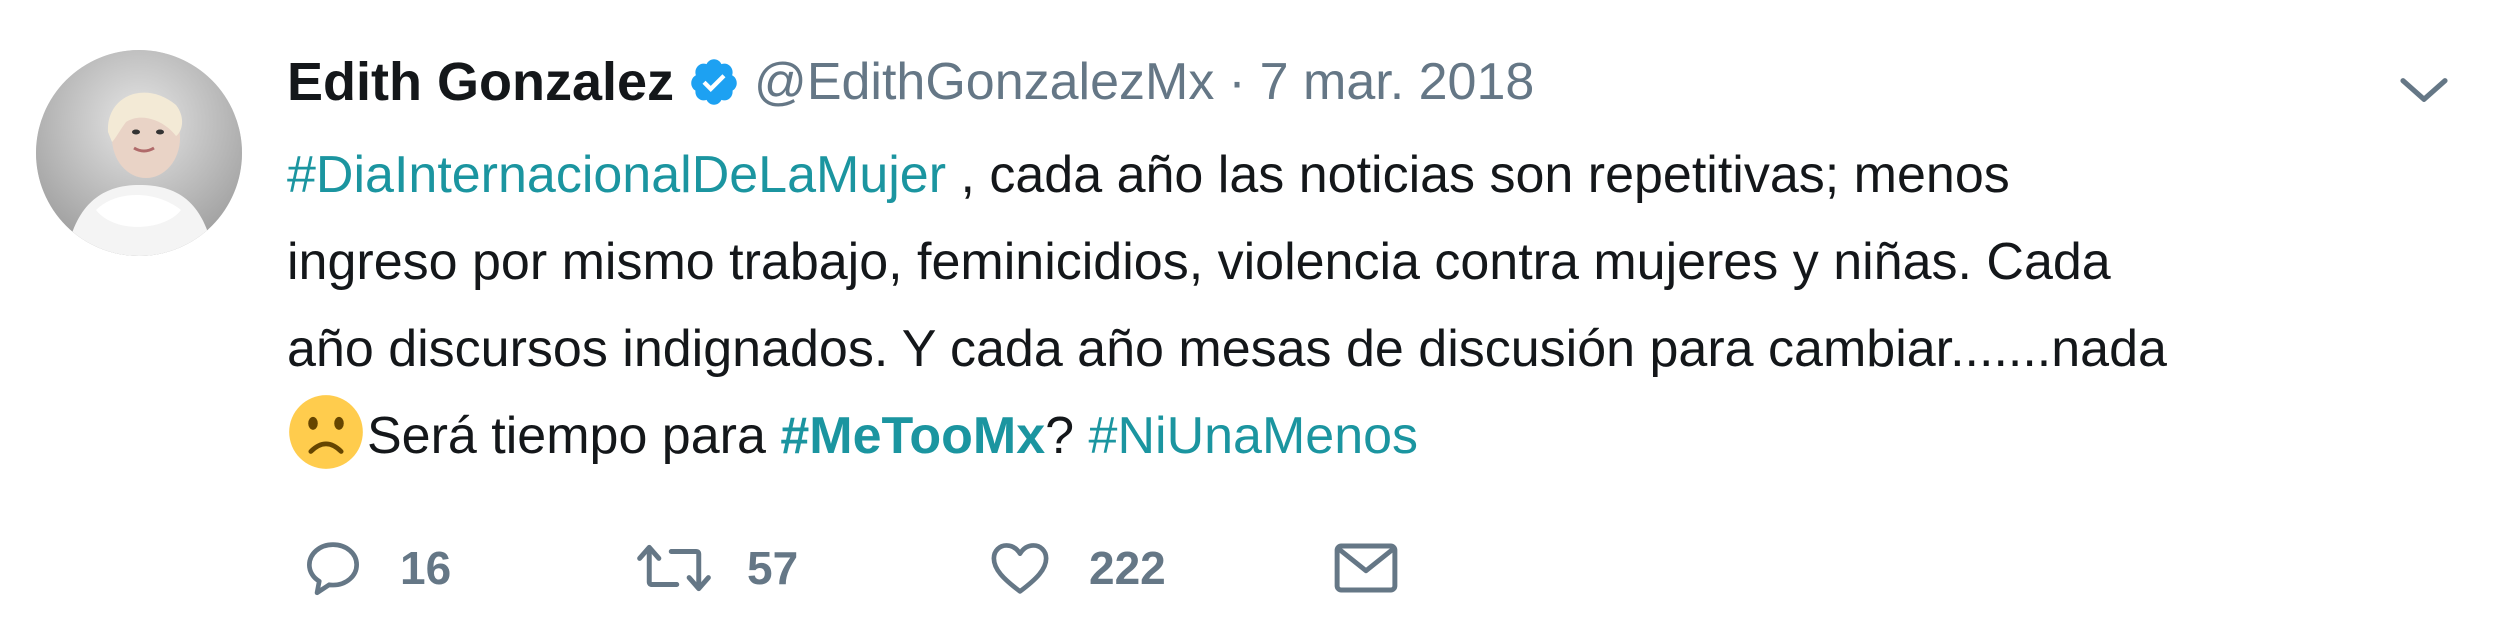 Image resolution: width=2495 pixels, height=620 pixels. What do you see at coordinates (574, 436) in the screenshot?
I see `tweet-text-segment: Será tiempo para` at bounding box center [574, 436].